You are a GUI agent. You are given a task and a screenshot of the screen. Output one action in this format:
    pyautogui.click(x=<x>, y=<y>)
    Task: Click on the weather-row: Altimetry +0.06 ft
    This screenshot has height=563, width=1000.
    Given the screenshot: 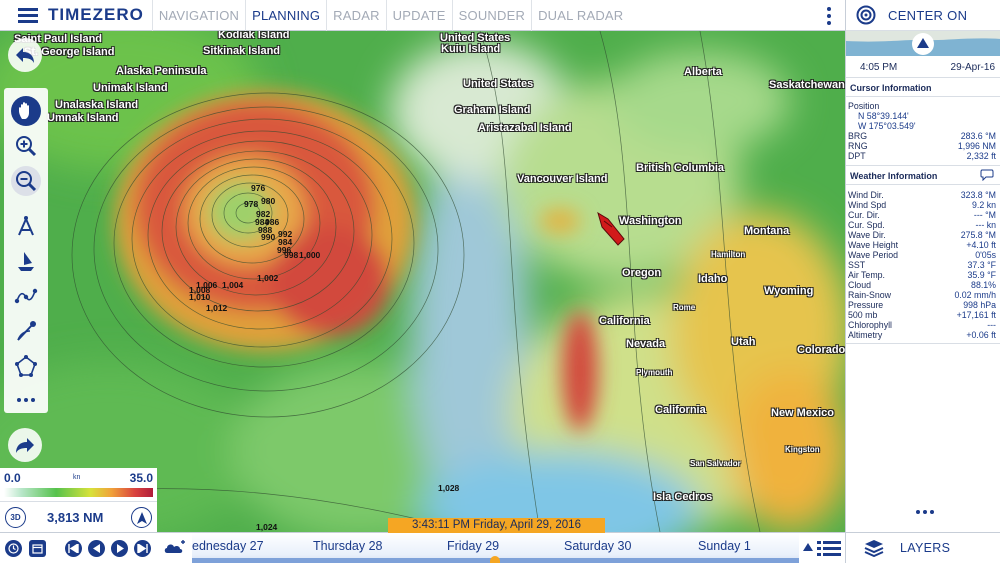 What is the action you would take?
    pyautogui.click(x=922, y=335)
    